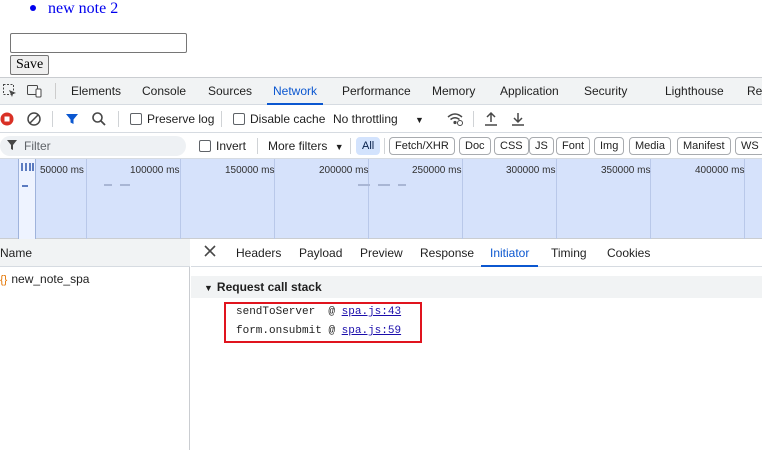  Describe the element at coordinates (231, 146) in the screenshot. I see `invert-label: Invert` at that location.